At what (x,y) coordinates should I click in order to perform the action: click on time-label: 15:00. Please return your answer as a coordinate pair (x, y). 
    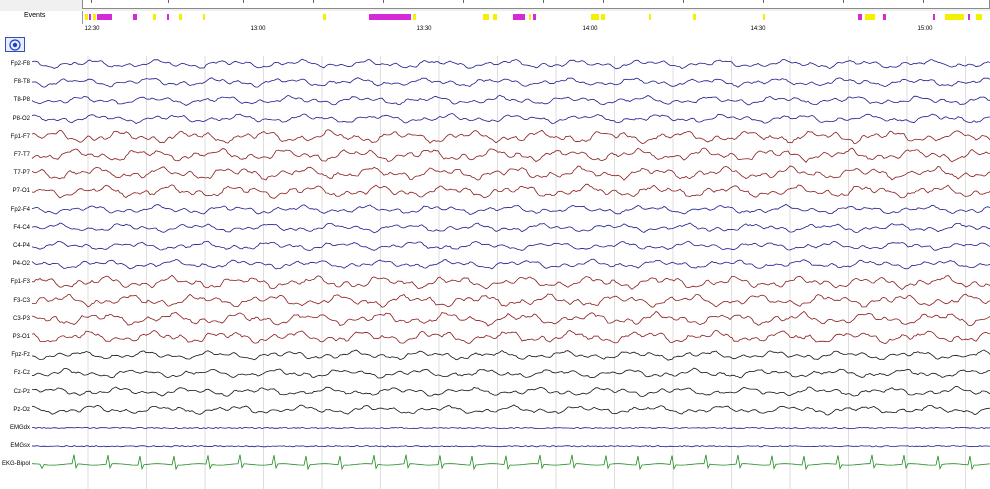
    Looking at the image, I should click on (925, 29).